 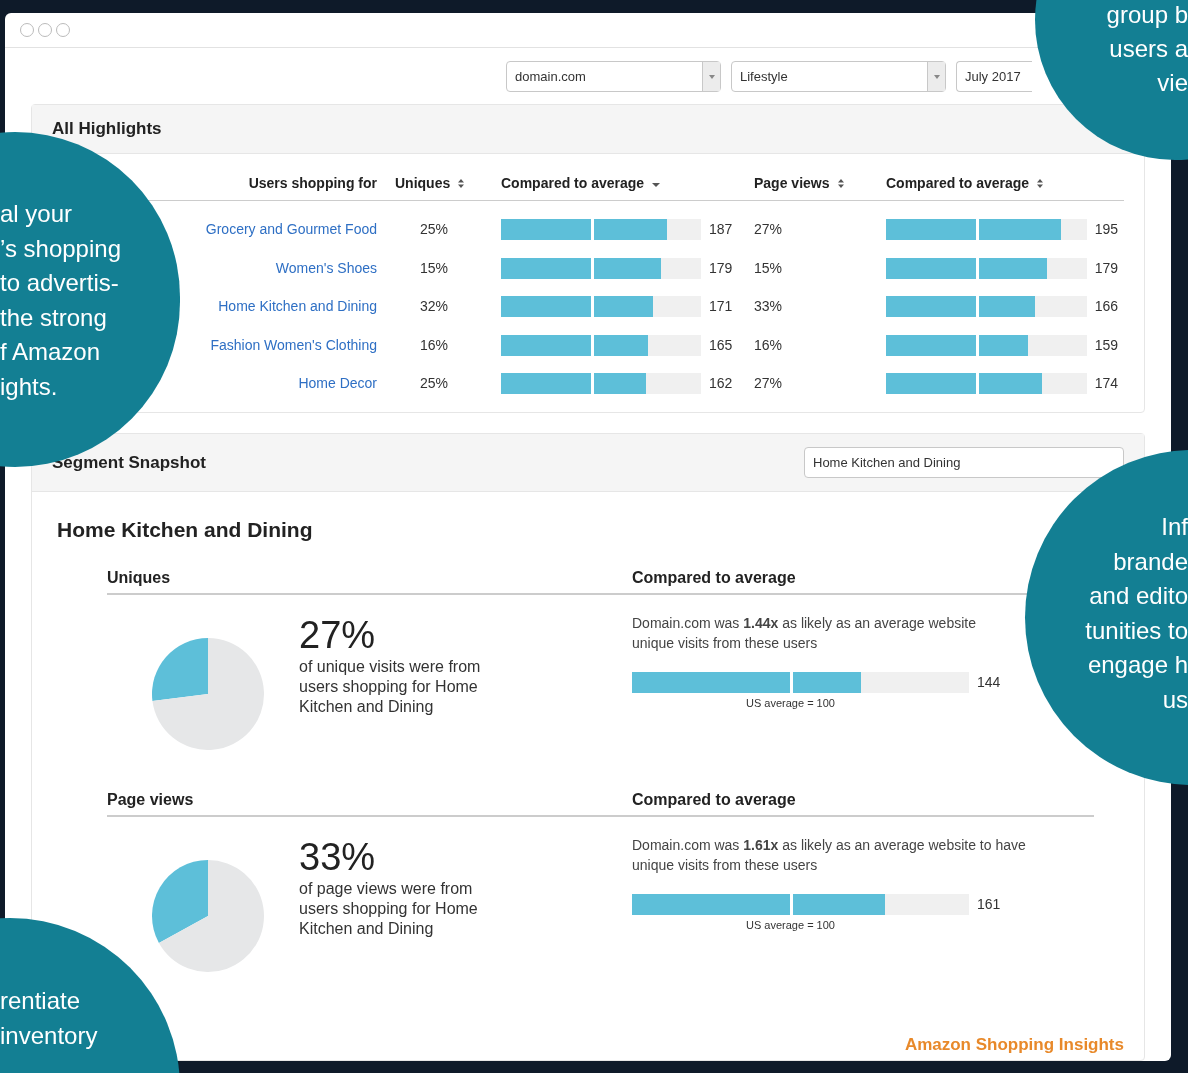 What do you see at coordinates (764, 76) in the screenshot?
I see `dropdown-value: Lifestyle` at bounding box center [764, 76].